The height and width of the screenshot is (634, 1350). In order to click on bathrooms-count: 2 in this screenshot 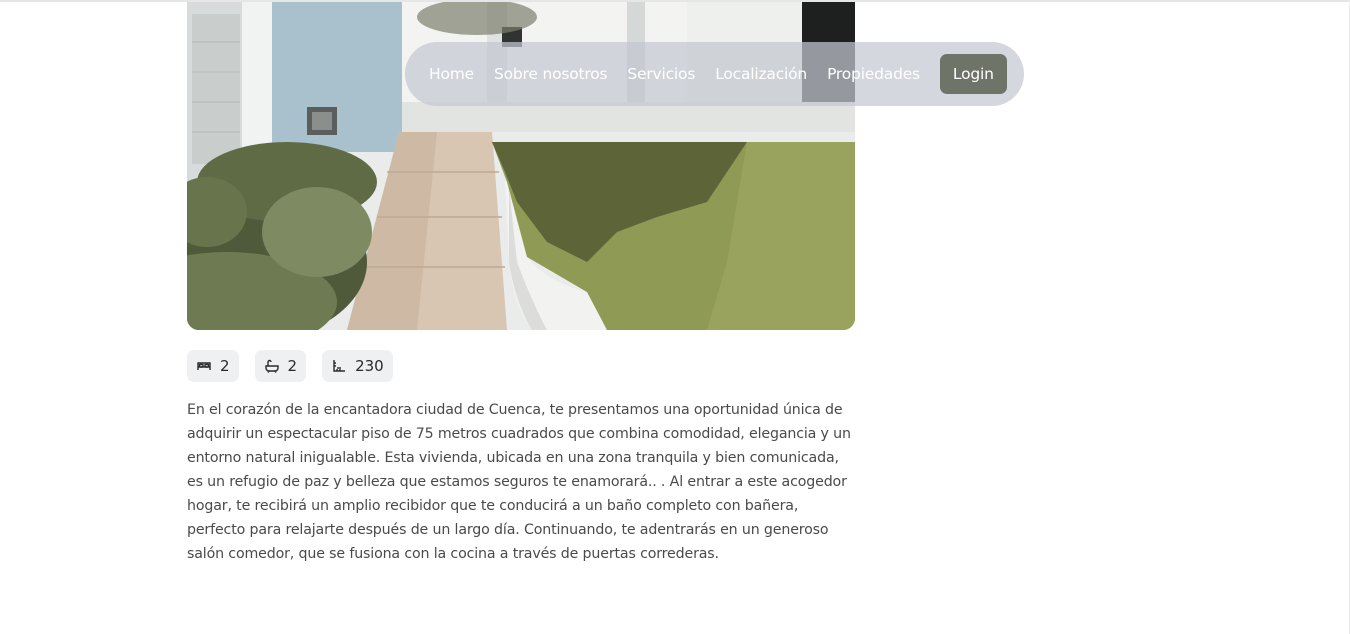, I will do `click(292, 366)`.